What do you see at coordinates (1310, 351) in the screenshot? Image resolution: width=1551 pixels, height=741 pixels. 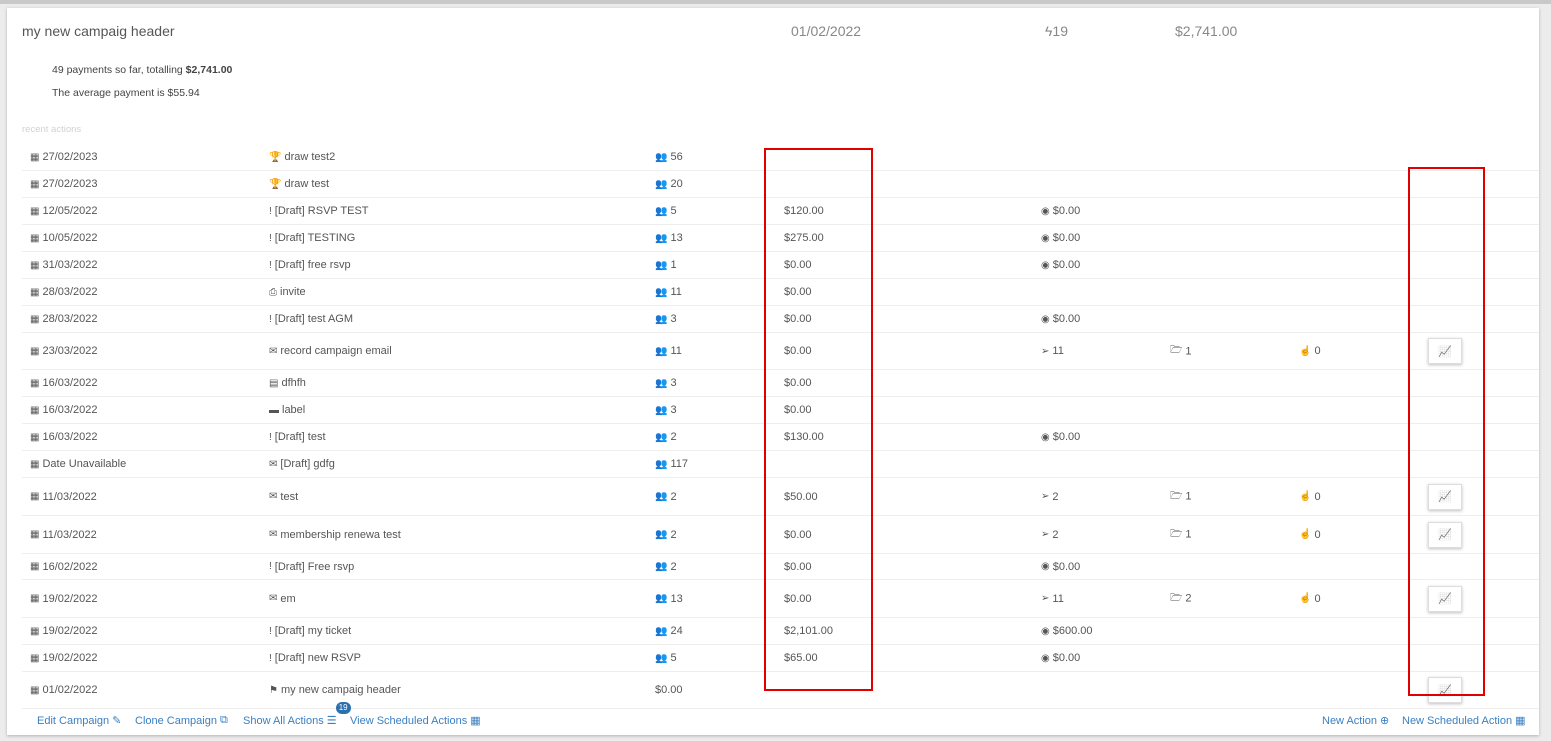 I see `row-clicks: ☝ 0` at bounding box center [1310, 351].